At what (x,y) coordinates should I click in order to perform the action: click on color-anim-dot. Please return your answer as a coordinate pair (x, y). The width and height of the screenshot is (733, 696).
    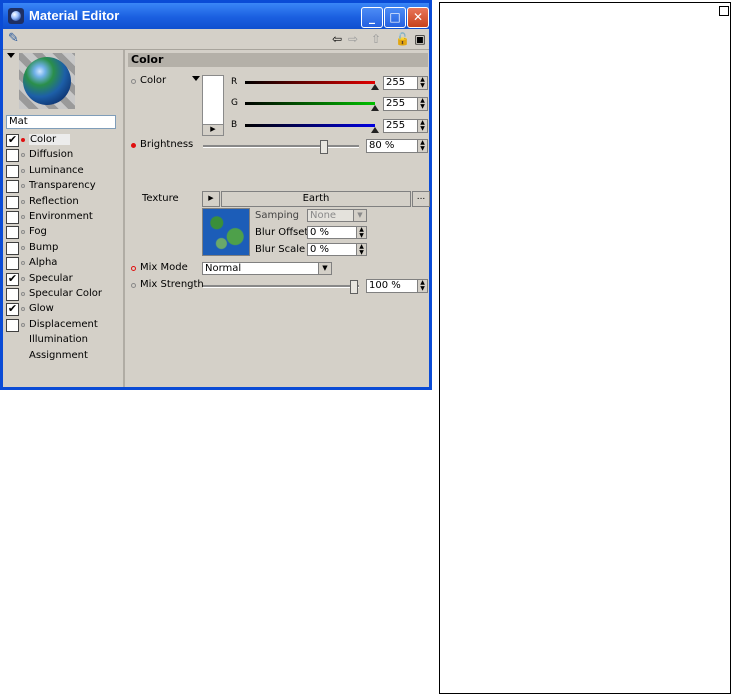
    Looking at the image, I should click on (133, 81).